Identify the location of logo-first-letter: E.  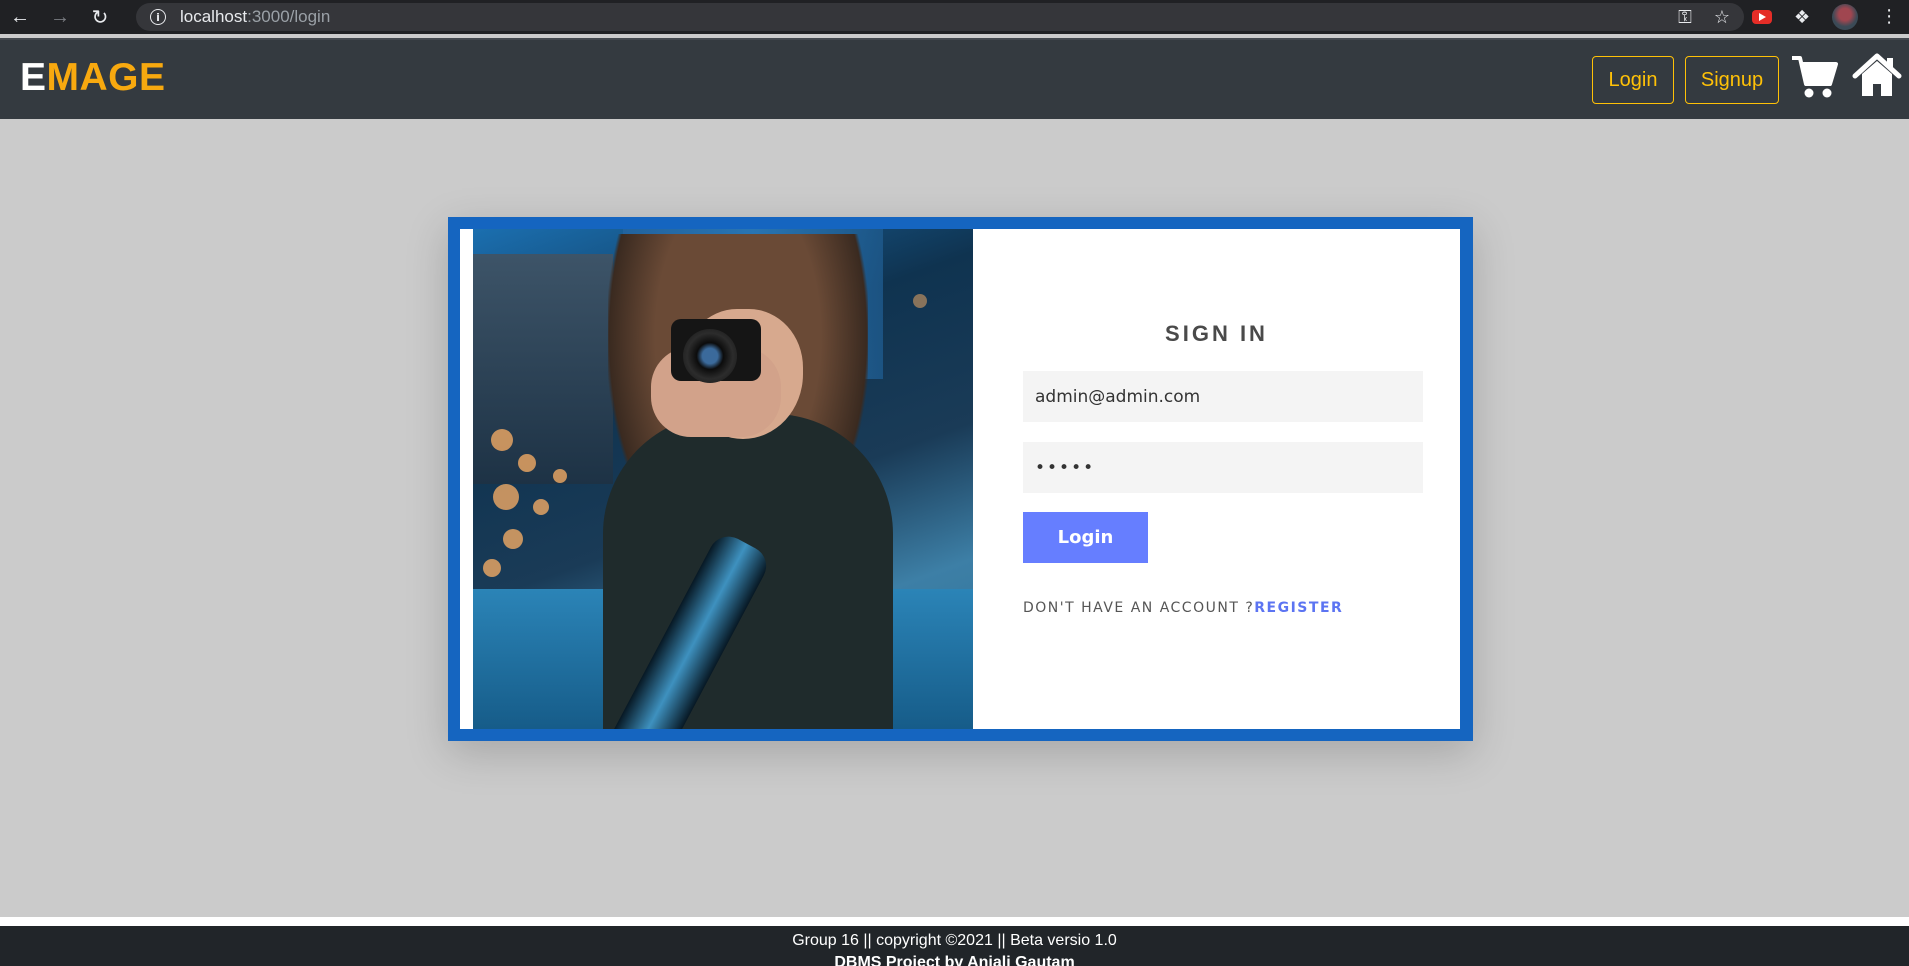
(33, 77).